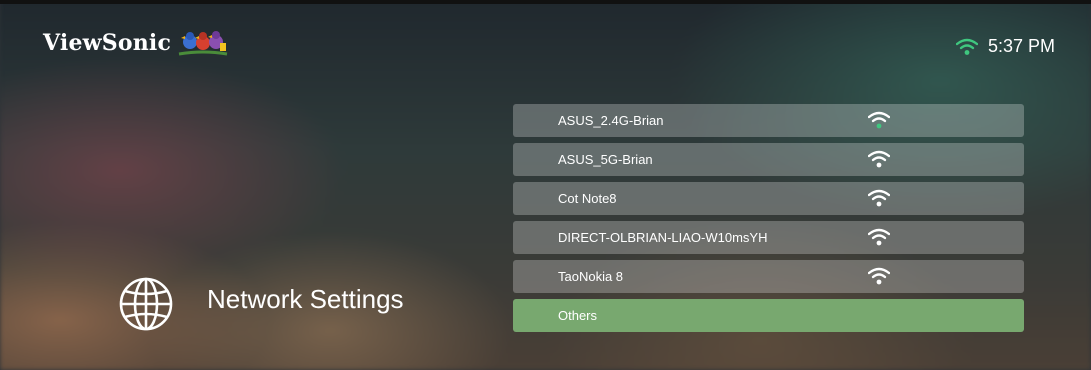 The height and width of the screenshot is (370, 1091). Describe the element at coordinates (768, 120) in the screenshot. I see `network-item: ASUS_2.4G-Brian` at that location.